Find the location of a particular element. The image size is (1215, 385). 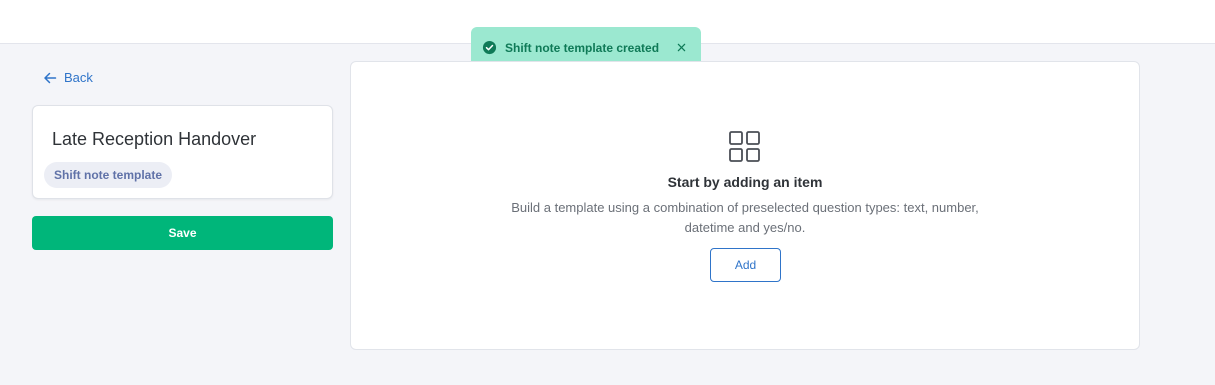

back-label: Back is located at coordinates (78, 77).